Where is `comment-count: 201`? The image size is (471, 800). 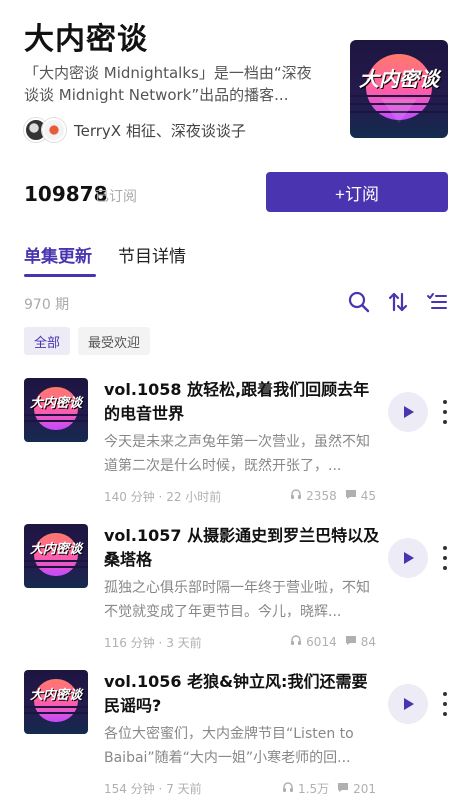 comment-count: 201 is located at coordinates (364, 788).